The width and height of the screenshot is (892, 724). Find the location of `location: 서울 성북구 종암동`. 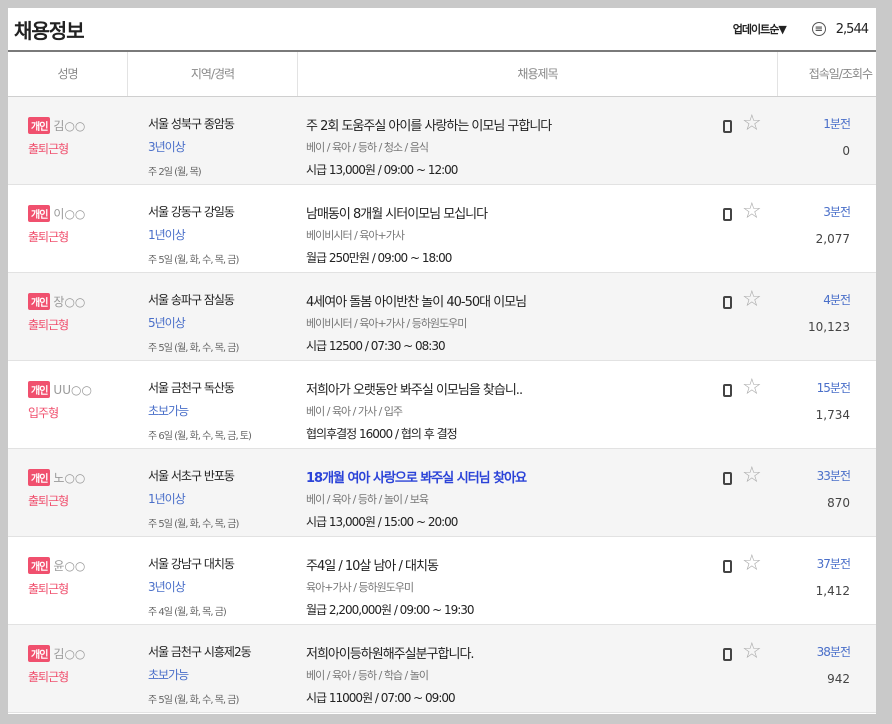

location: 서울 성북구 종암동 is located at coordinates (191, 124).